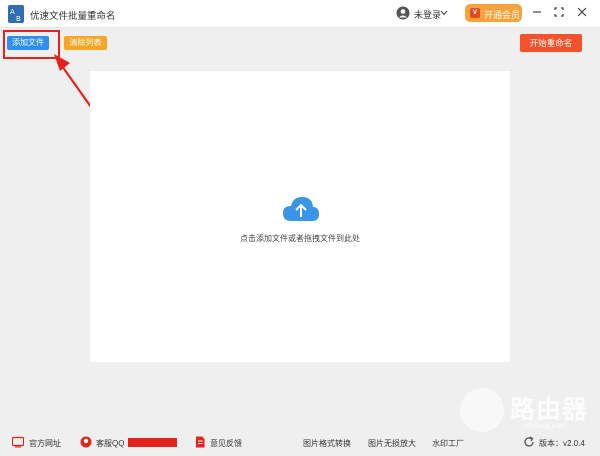 This screenshot has width=600, height=456. I want to click on chevron-down-icon, so click(444, 13).